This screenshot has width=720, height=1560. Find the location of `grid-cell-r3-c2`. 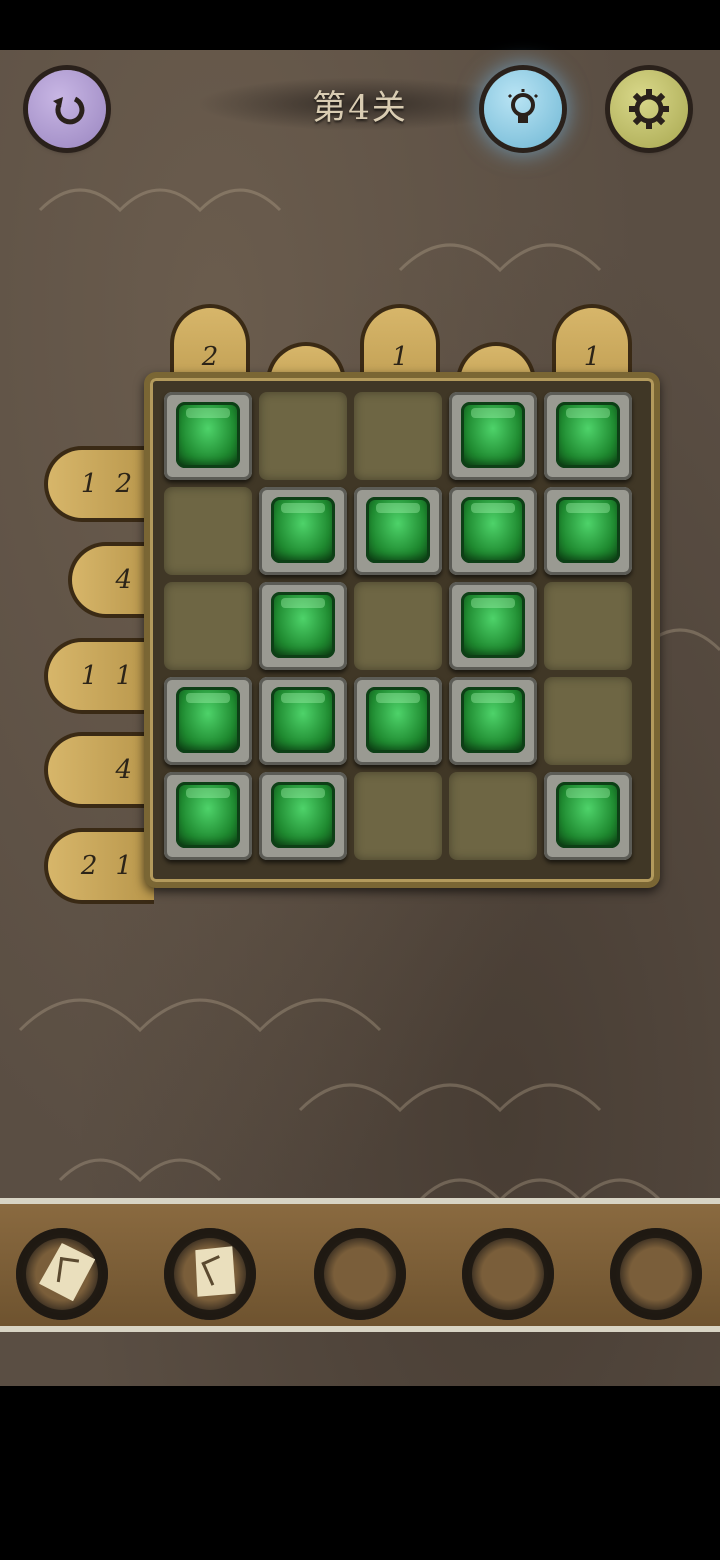

grid-cell-r3-c2 is located at coordinates (303, 626).